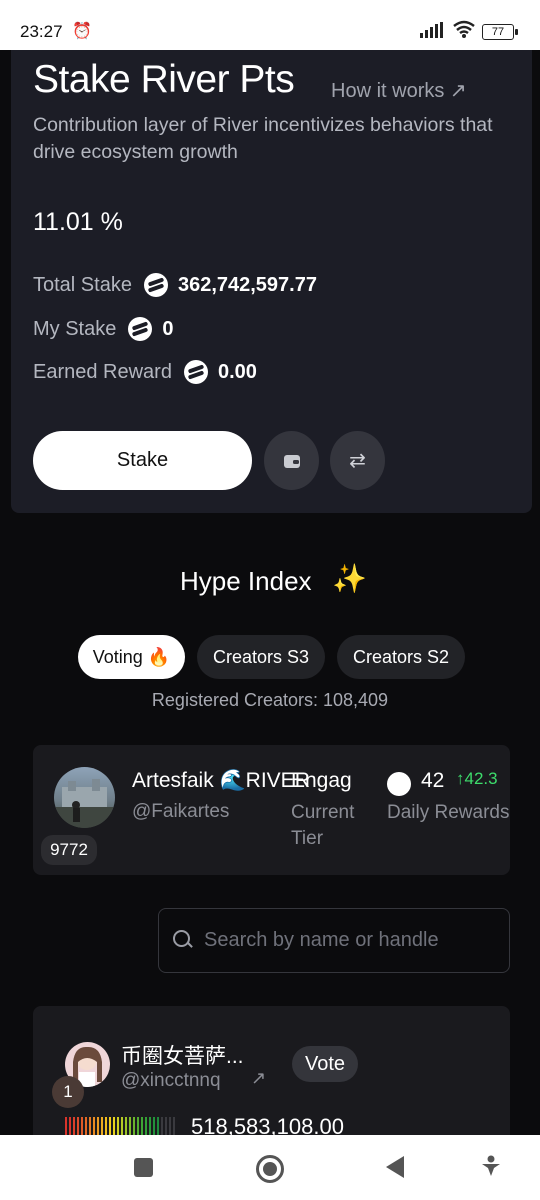  I want to click on status-bar: 23:27 ⏰ 77, so click(270, 25).